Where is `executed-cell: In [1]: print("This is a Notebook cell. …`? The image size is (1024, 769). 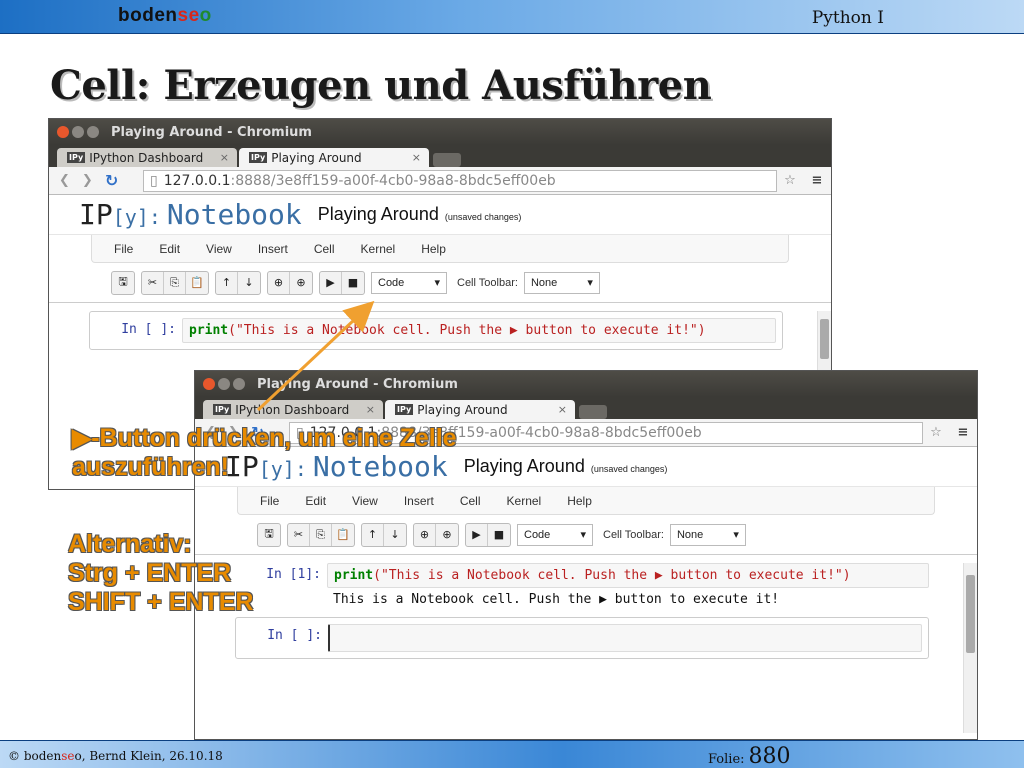
executed-cell: In [1]: print("This is a Notebook cell. … is located at coordinates (582, 585).